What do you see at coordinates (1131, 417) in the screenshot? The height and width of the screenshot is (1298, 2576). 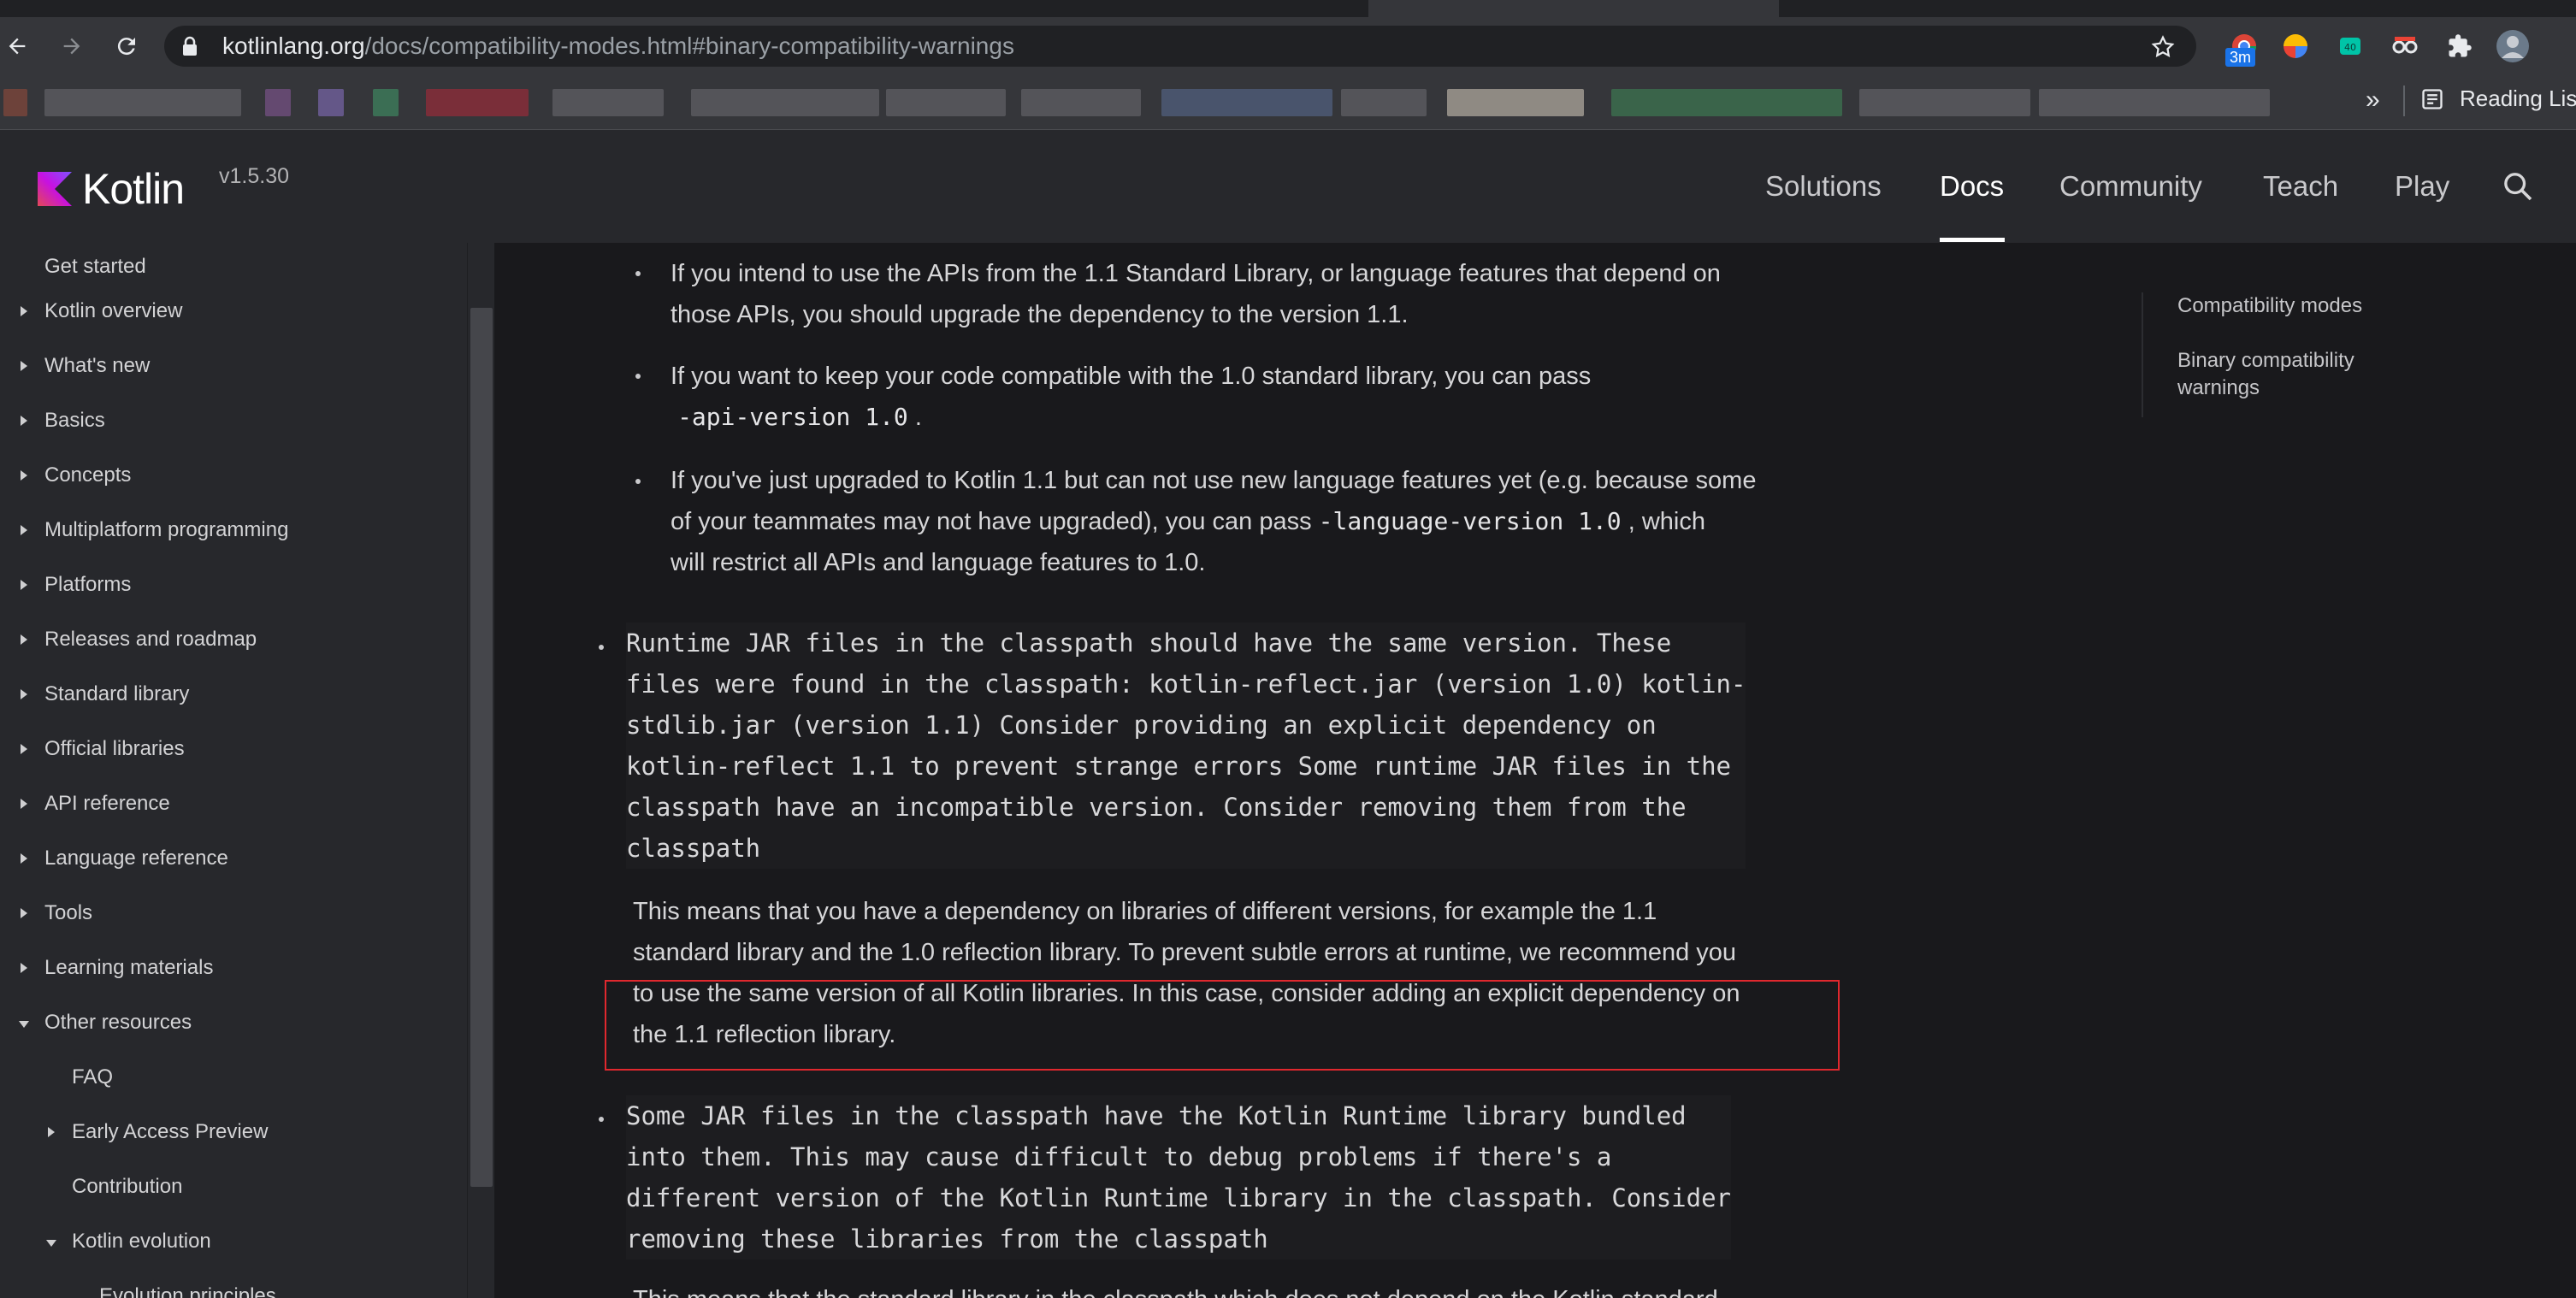 I see `text-line: -api-version 1.0 .` at bounding box center [1131, 417].